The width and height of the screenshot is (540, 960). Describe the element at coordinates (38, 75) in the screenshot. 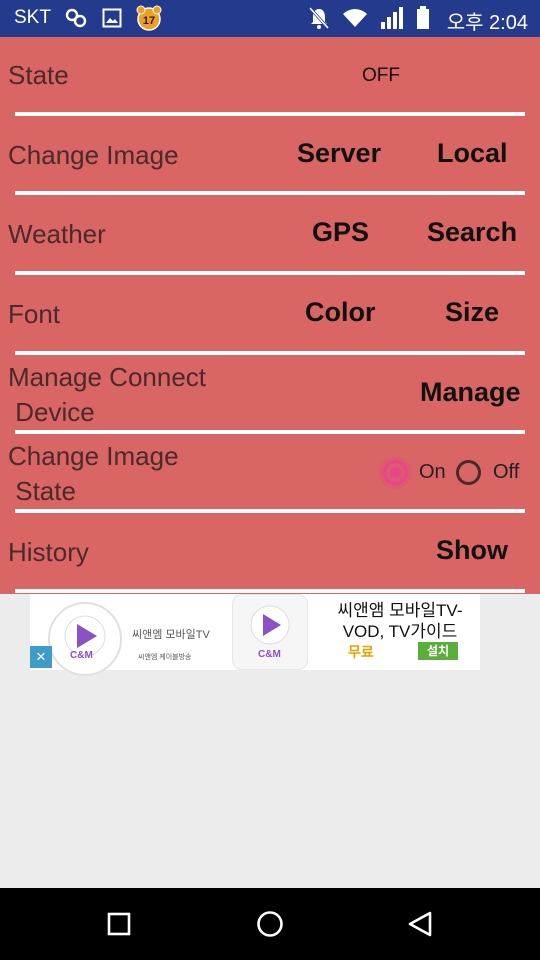

I see `state-label: State` at that location.